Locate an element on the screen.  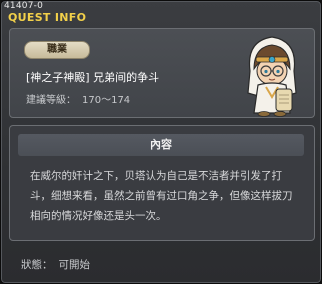
status-value: 可開始 is located at coordinates (74, 265).